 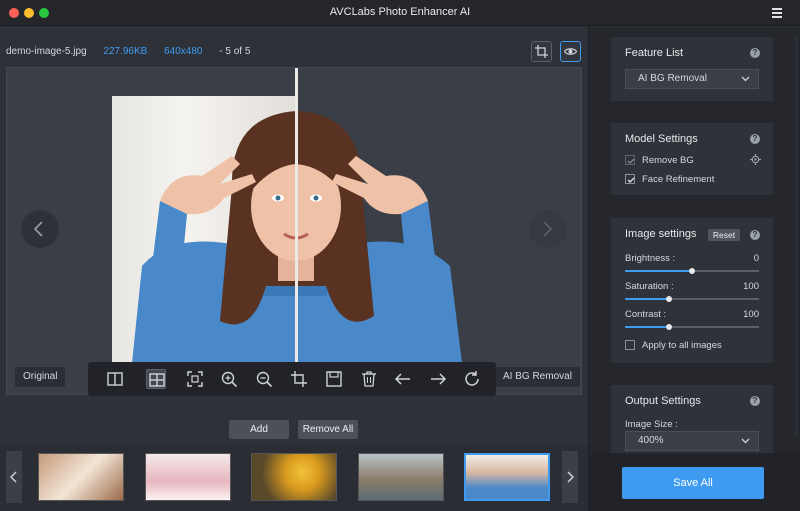 I want to click on thumbnail-5-selected, so click(x=507, y=477).